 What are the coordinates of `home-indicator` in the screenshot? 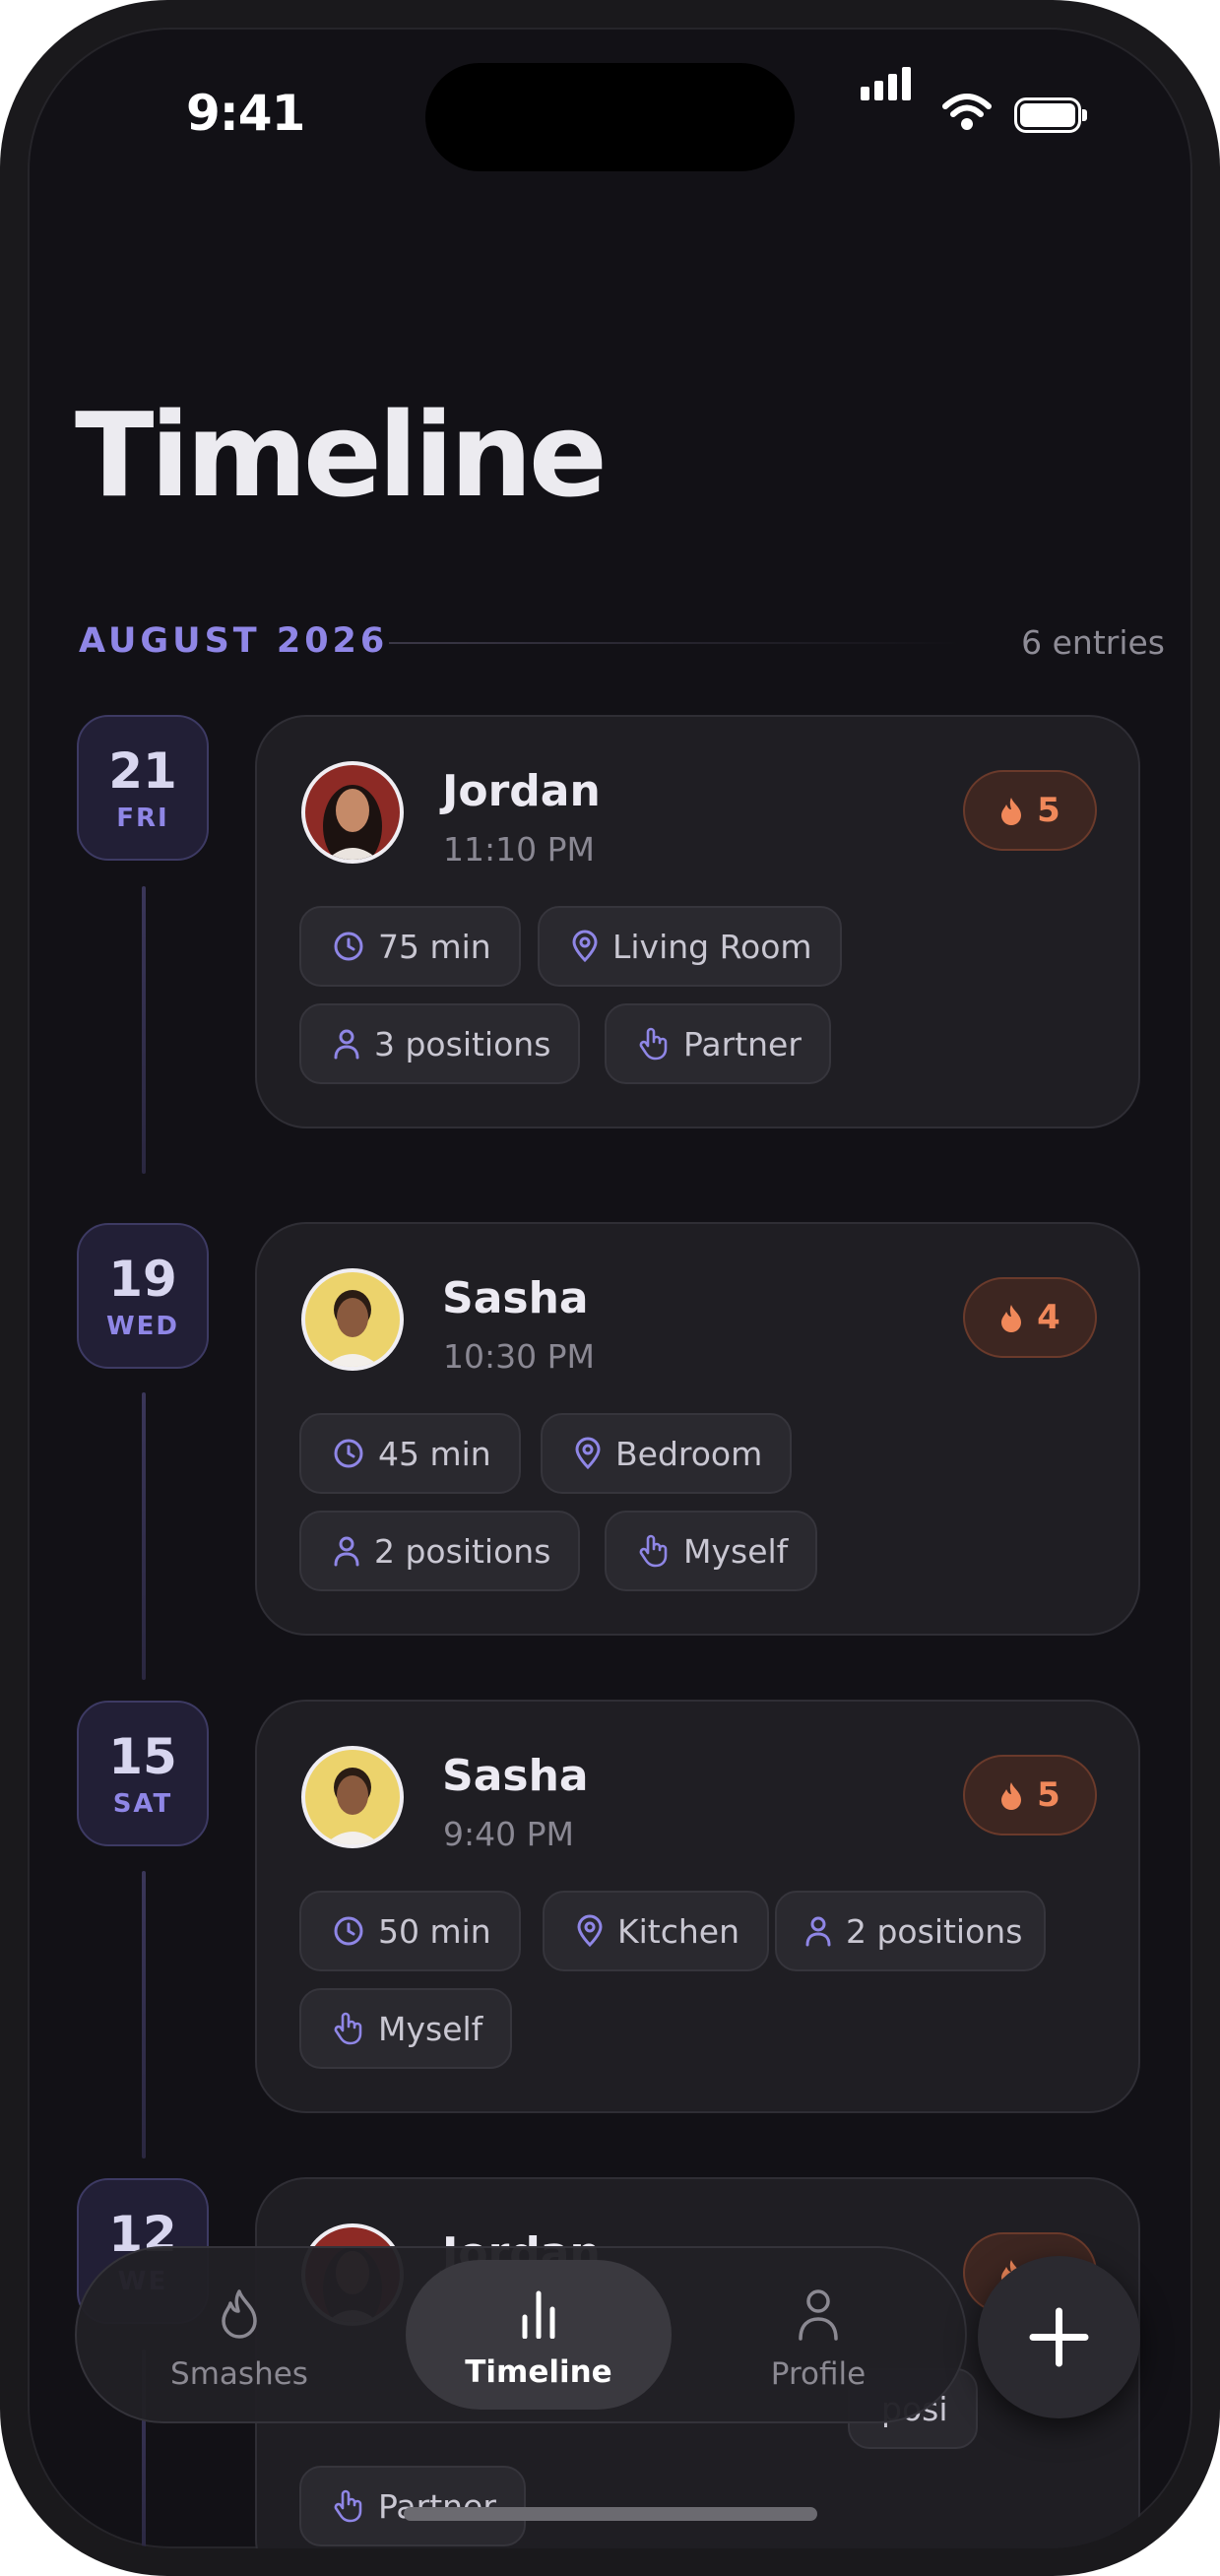 It's located at (610, 2514).